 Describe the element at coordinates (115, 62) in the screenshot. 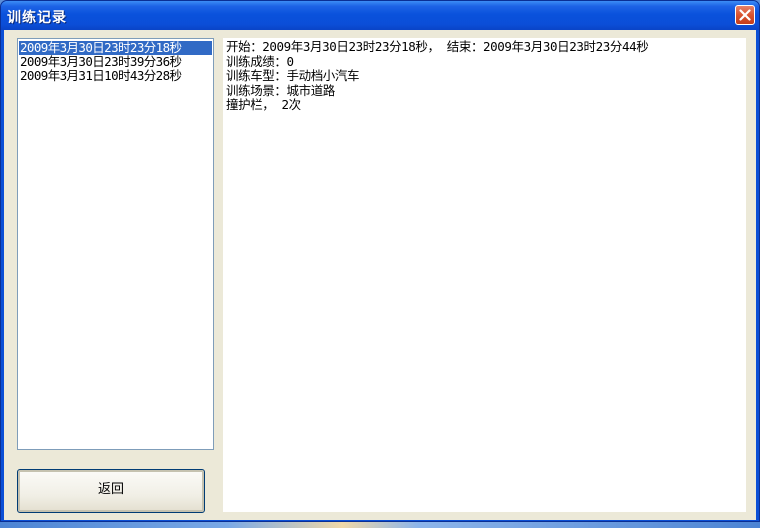

I see `record-list-item: 2009年3月30日23时39分36秒` at that location.